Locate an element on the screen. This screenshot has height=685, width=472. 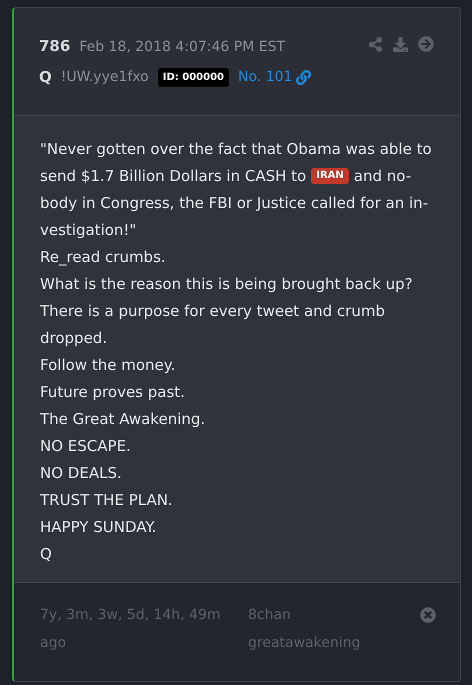
post-date: Feb 18, 2018 4:07:46 PM EST is located at coordinates (182, 47).